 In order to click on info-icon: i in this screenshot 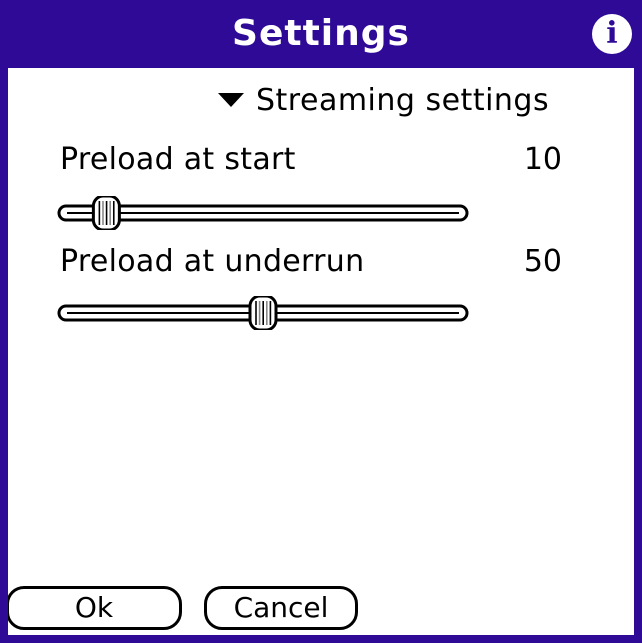, I will do `click(612, 34)`.